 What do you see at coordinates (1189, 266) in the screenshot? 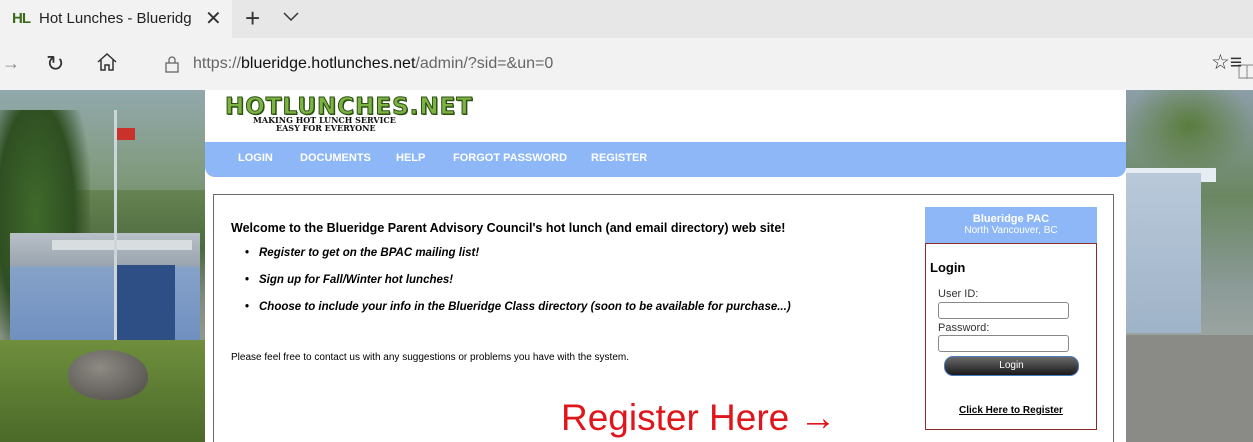
I see `school-photo-right` at bounding box center [1189, 266].